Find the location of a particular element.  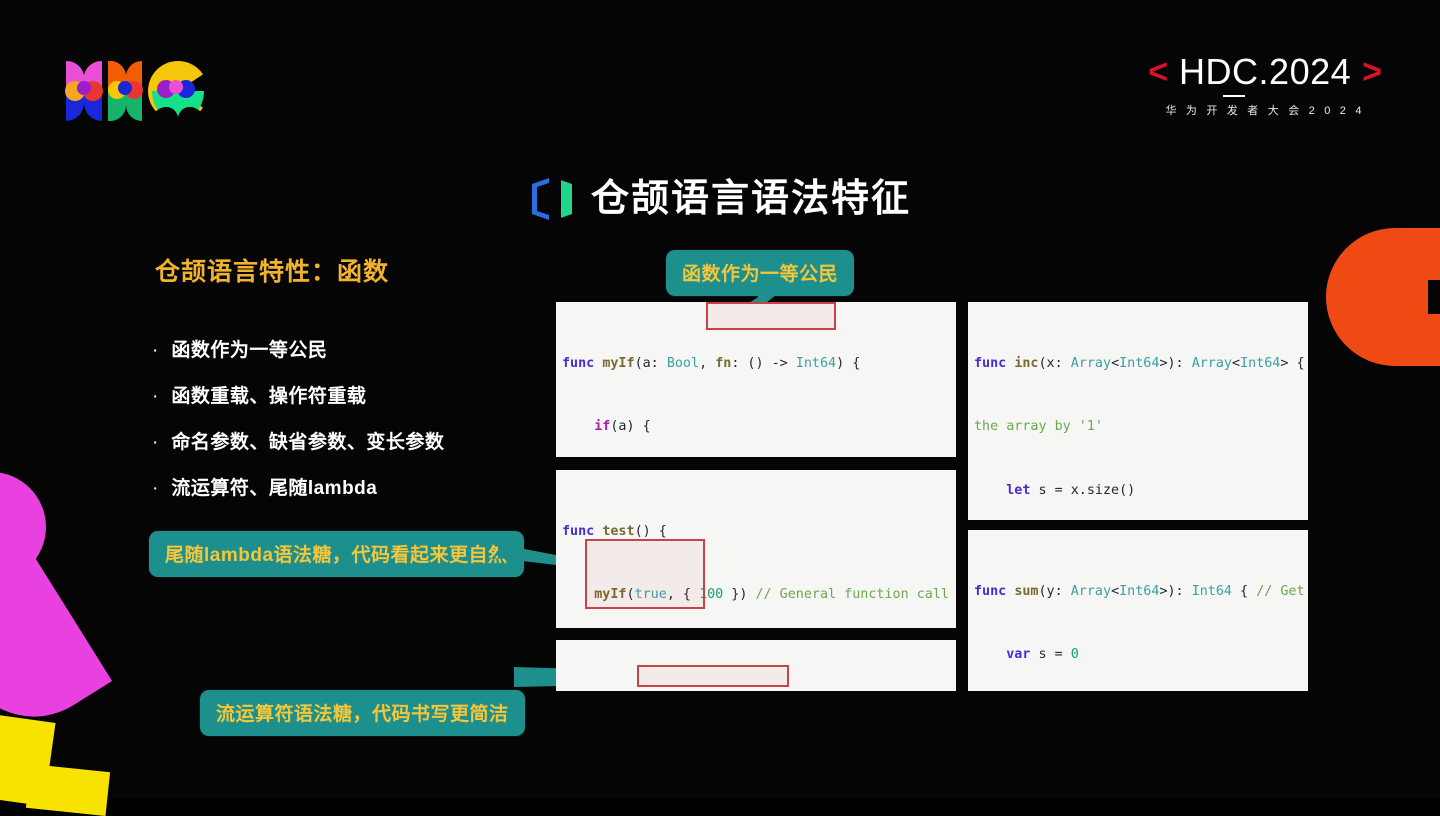

hdc-right-bracket-icon: > is located at coordinates (1372, 72).